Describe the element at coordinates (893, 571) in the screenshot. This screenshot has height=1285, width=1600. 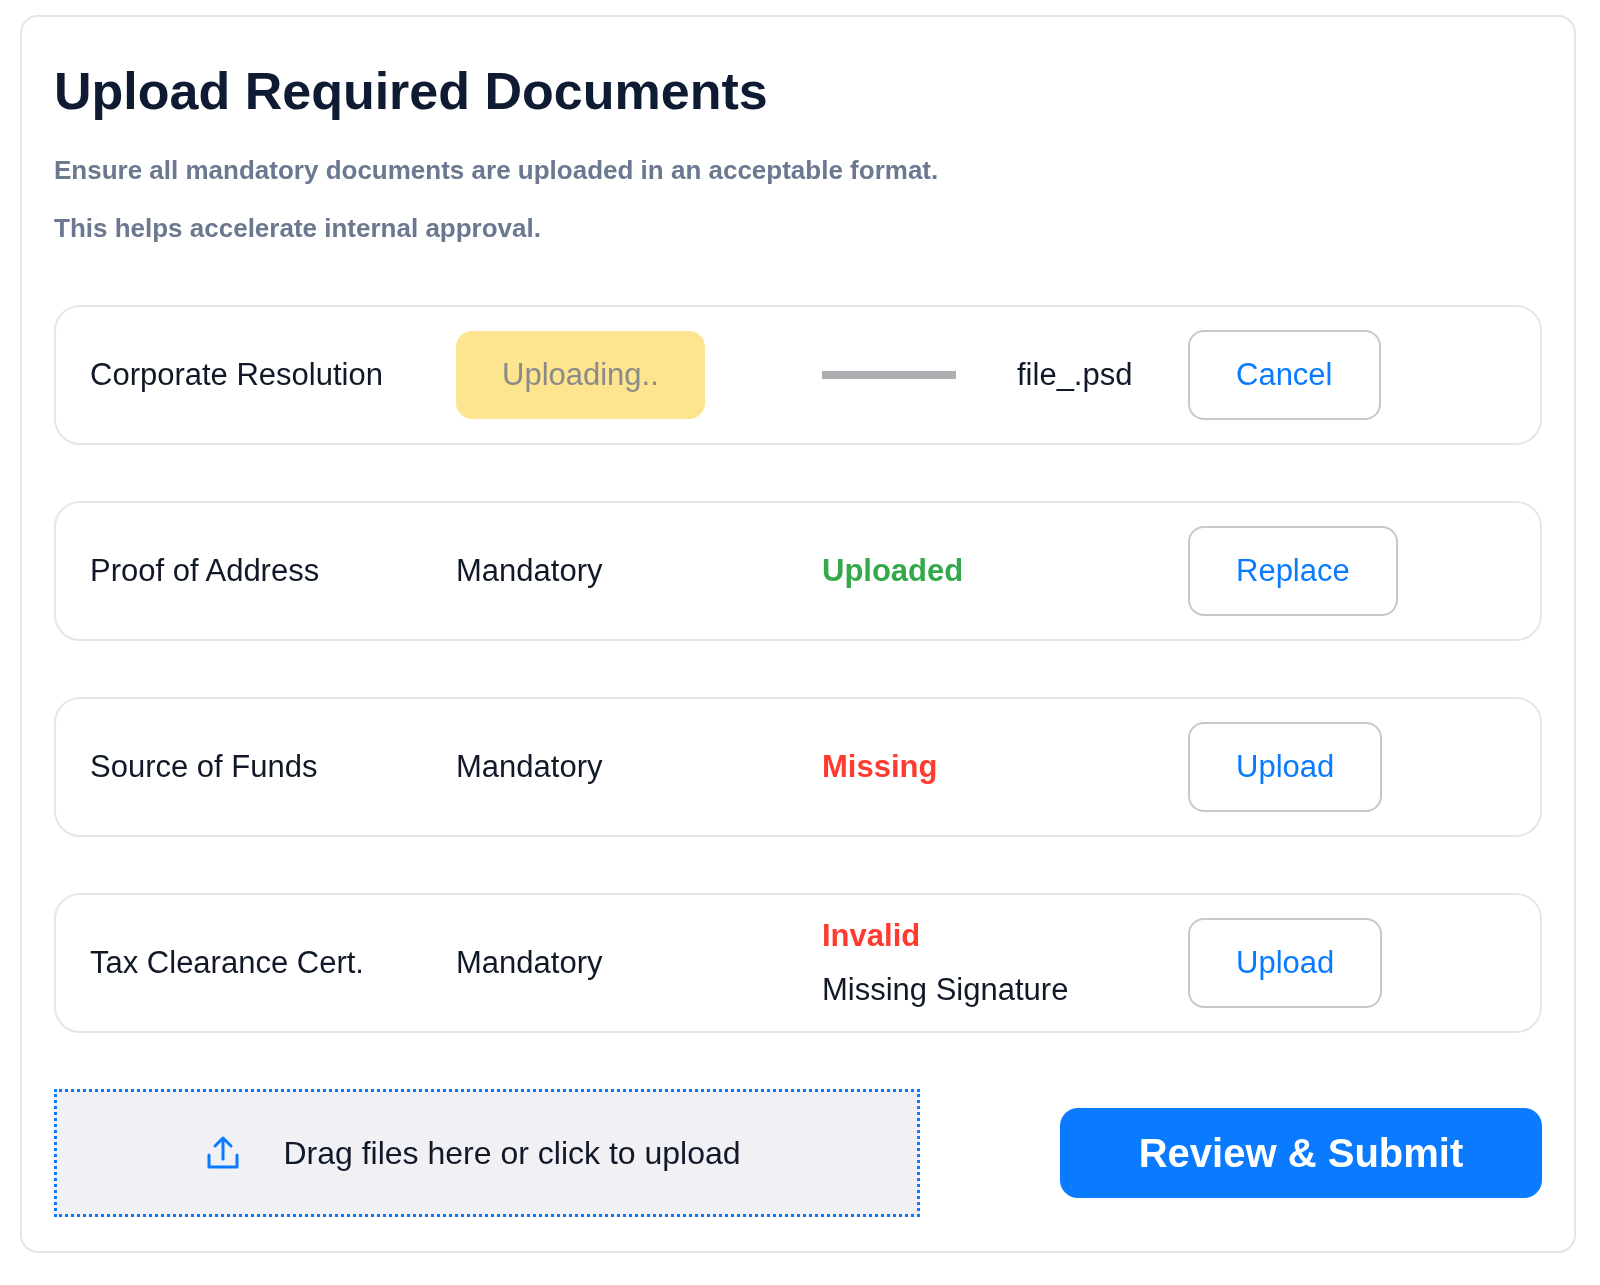
I see `status-text: Uploaded` at that location.